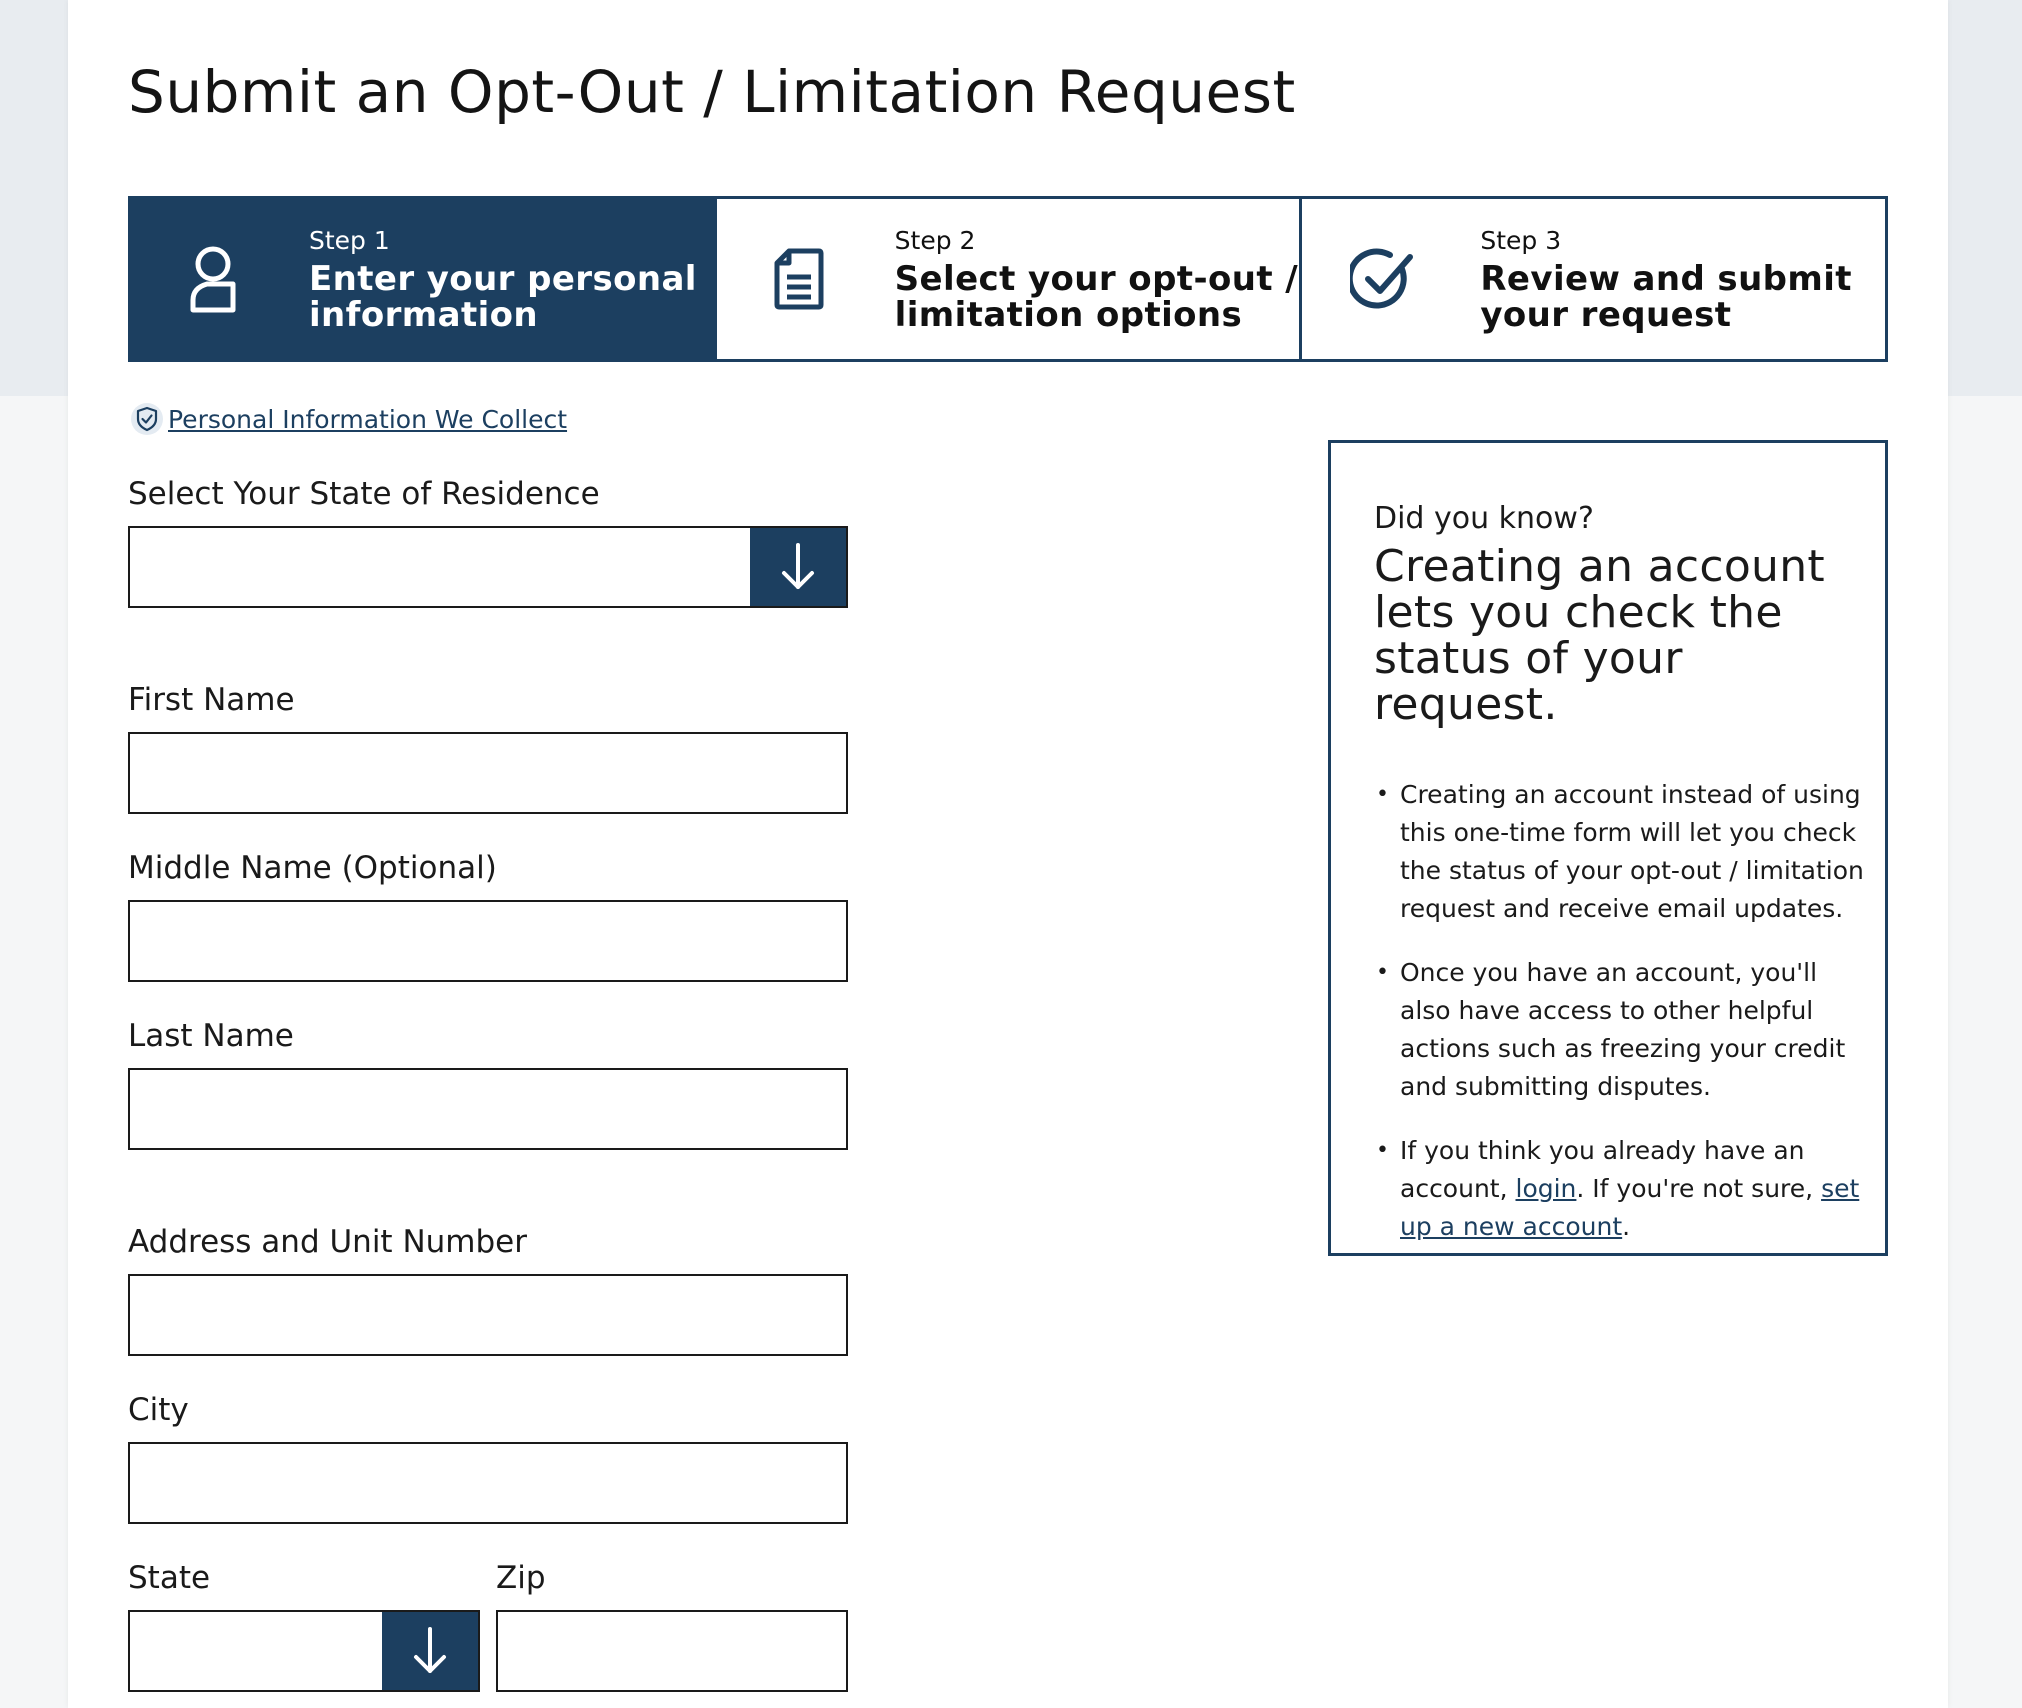 The height and width of the screenshot is (1708, 2022). I want to click on middle-name-input, so click(488, 941).